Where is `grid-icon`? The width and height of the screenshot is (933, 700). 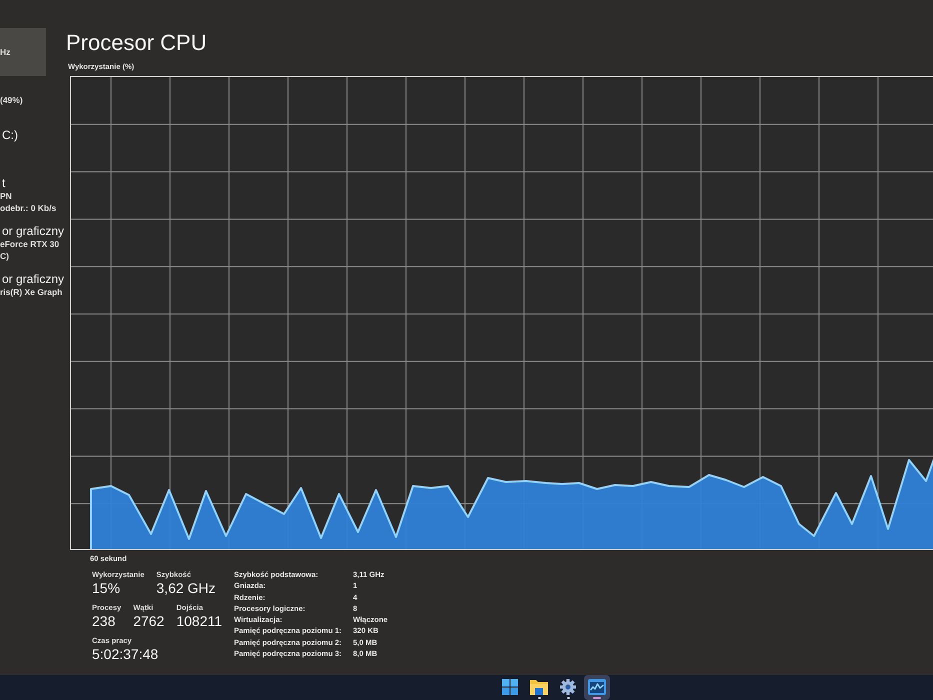
grid-icon is located at coordinates (510, 687).